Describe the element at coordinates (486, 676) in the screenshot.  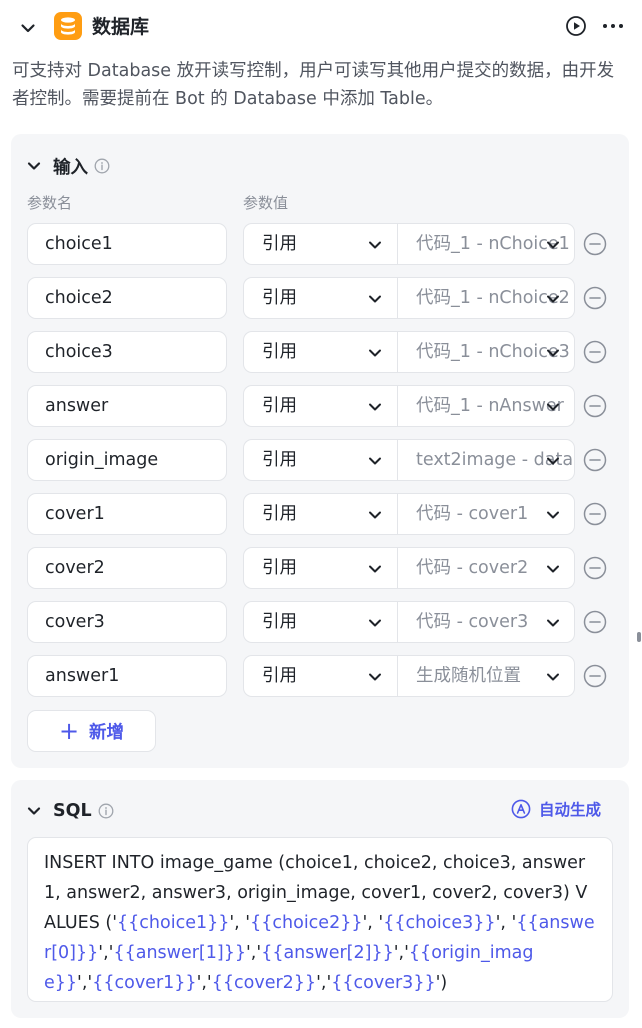
I see `param-ref-select: 生成随机位置` at that location.